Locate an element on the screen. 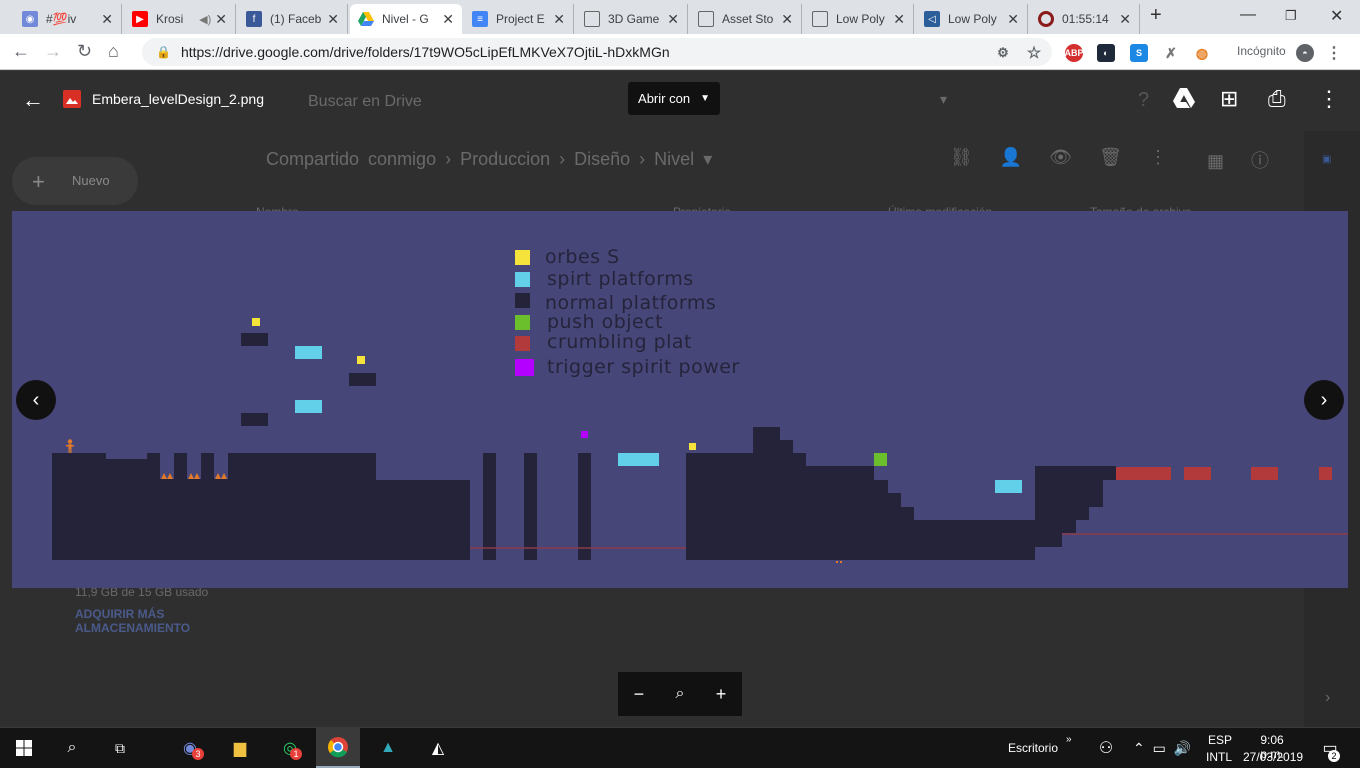 The width and height of the screenshot is (1360, 768). file-explorer-icon: ▆ is located at coordinates (240, 748).